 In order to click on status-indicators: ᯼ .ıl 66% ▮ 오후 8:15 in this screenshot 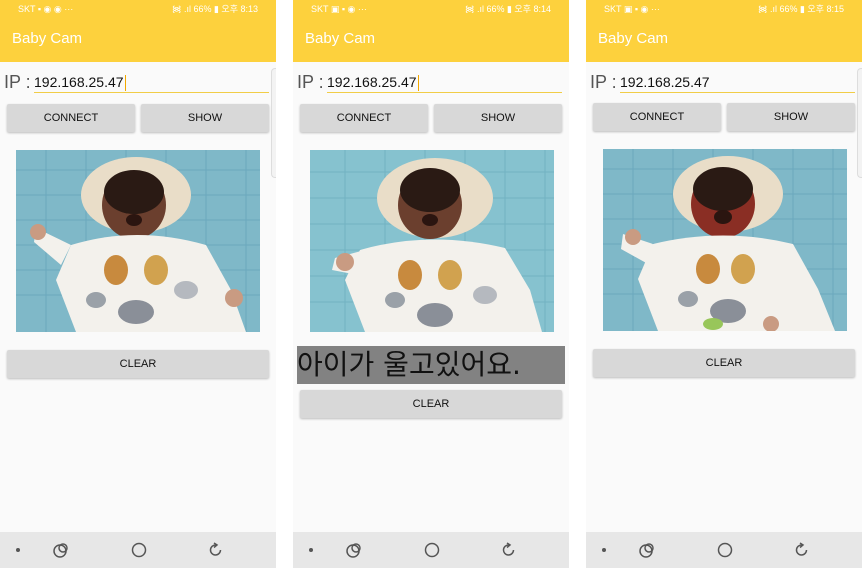, I will do `click(800, 9)`.